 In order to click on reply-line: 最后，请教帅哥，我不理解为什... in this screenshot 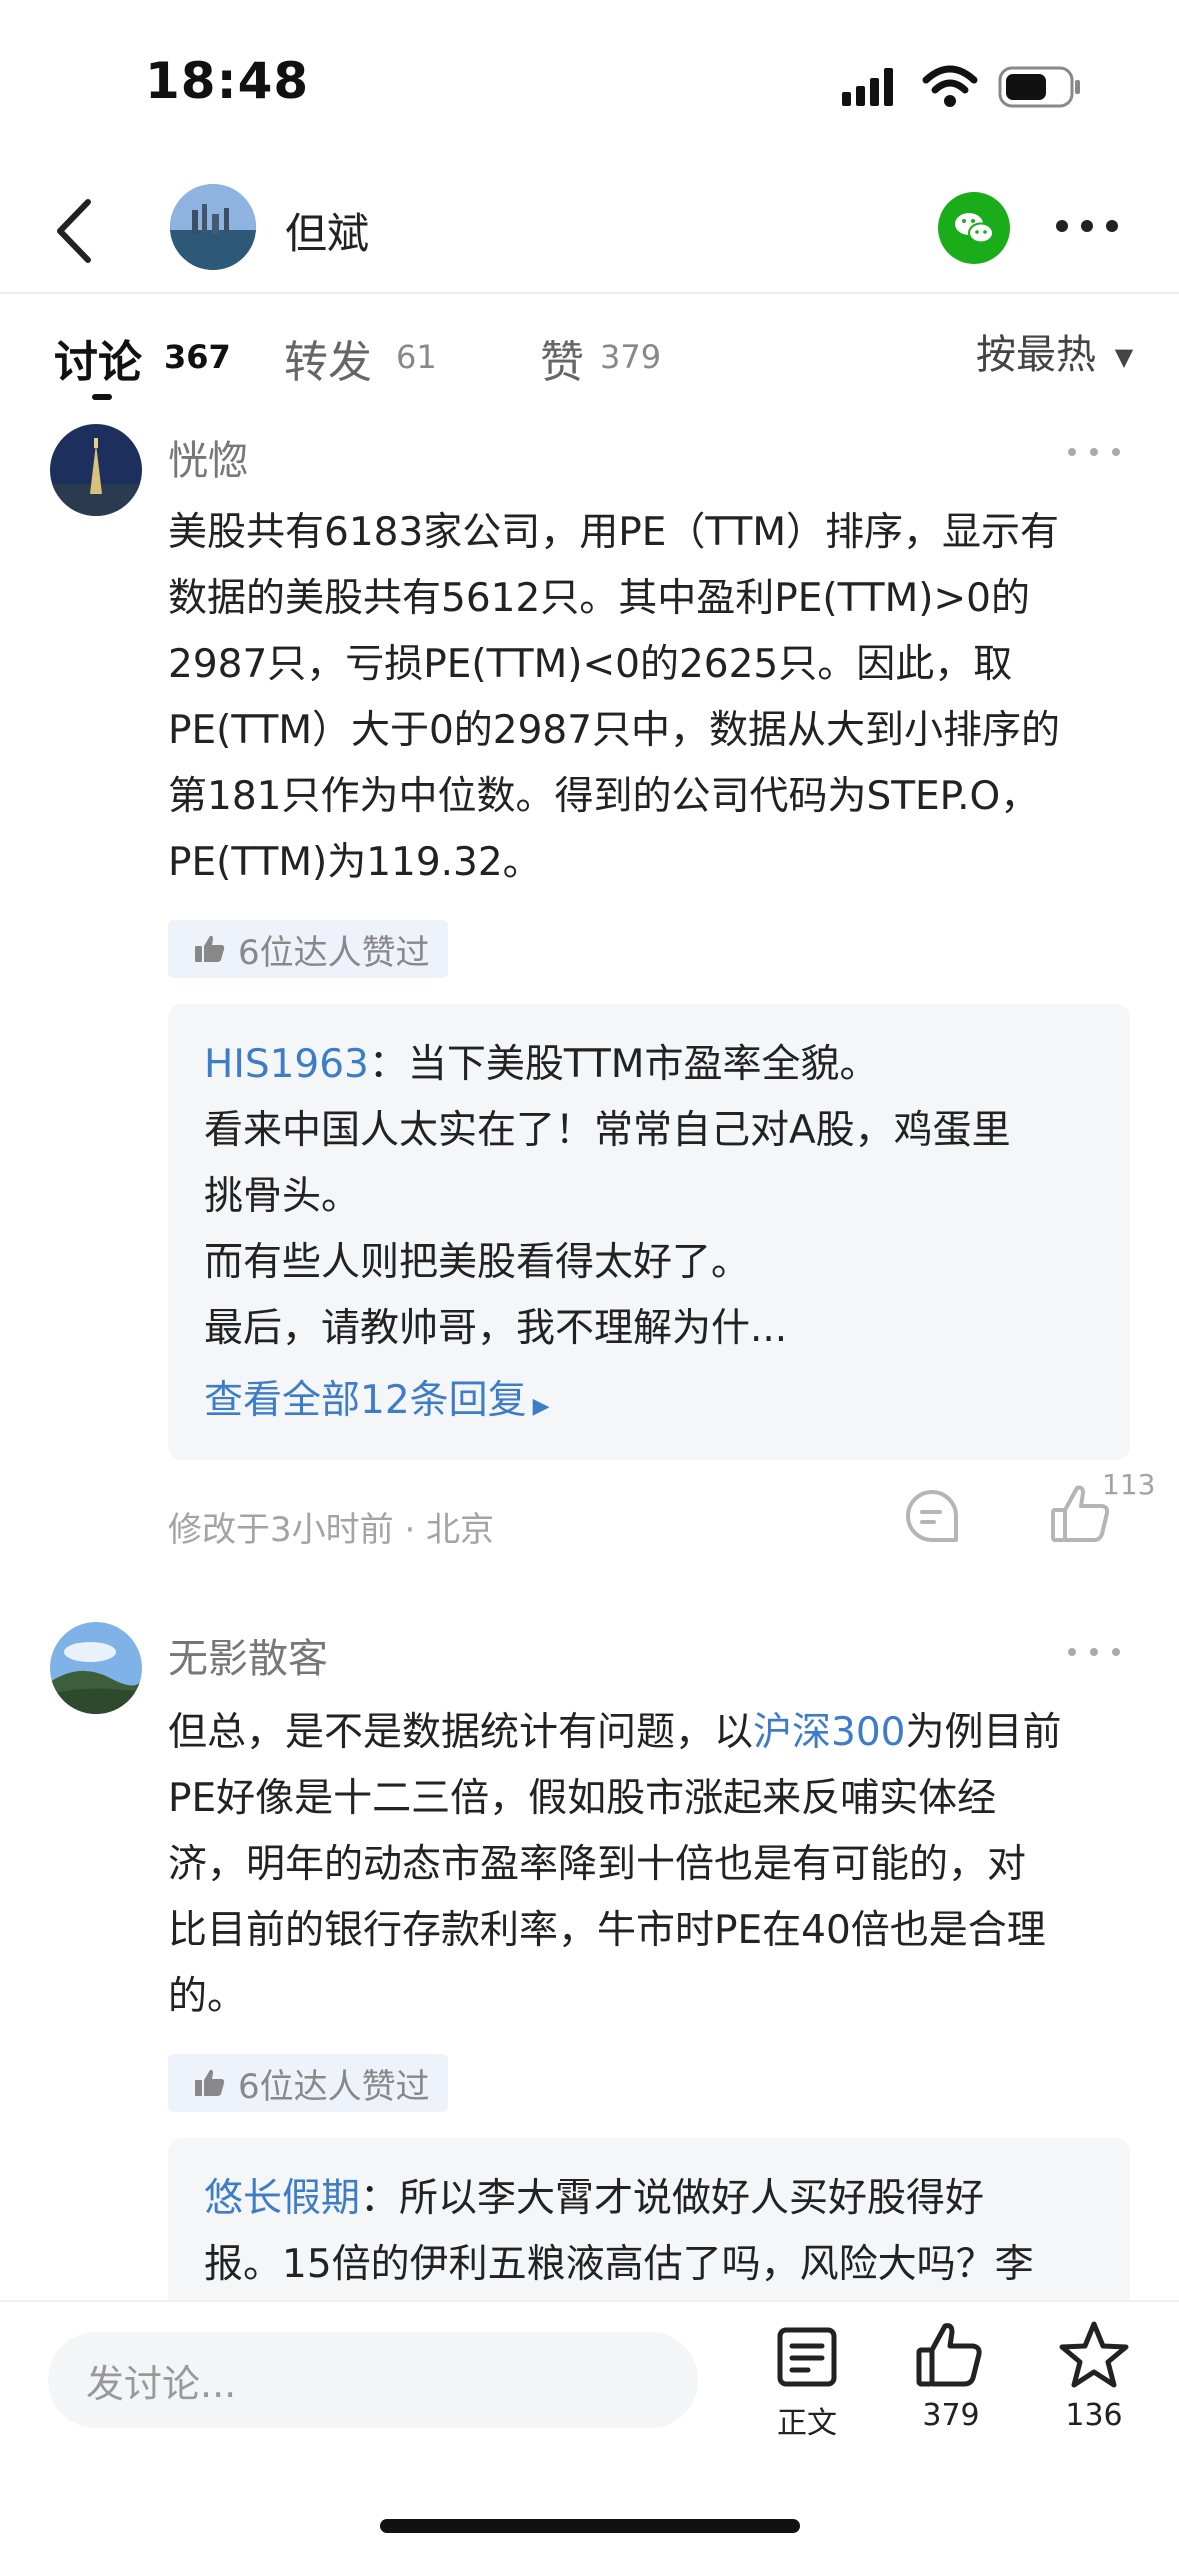, I will do `click(496, 1328)`.